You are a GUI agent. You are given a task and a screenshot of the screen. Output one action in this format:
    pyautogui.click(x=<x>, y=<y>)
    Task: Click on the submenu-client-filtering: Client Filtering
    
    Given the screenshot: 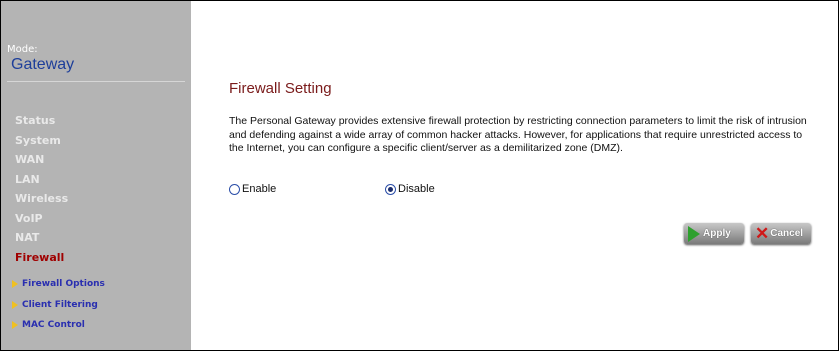 What is the action you would take?
    pyautogui.click(x=58, y=305)
    